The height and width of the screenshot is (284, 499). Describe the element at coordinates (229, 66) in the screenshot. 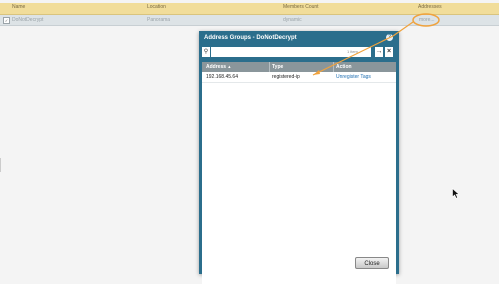

I see `sort-ascending-icon: ▲` at that location.